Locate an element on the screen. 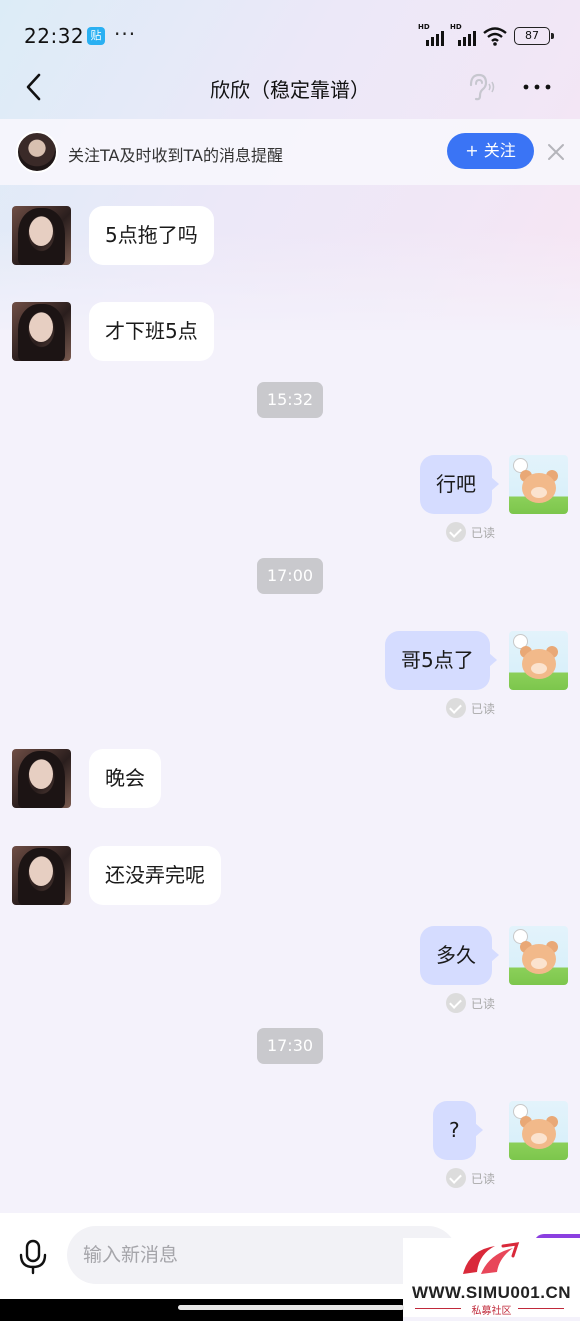 This screenshot has width=580, height=1321. earpiece-mode-button is located at coordinates (480, 87).